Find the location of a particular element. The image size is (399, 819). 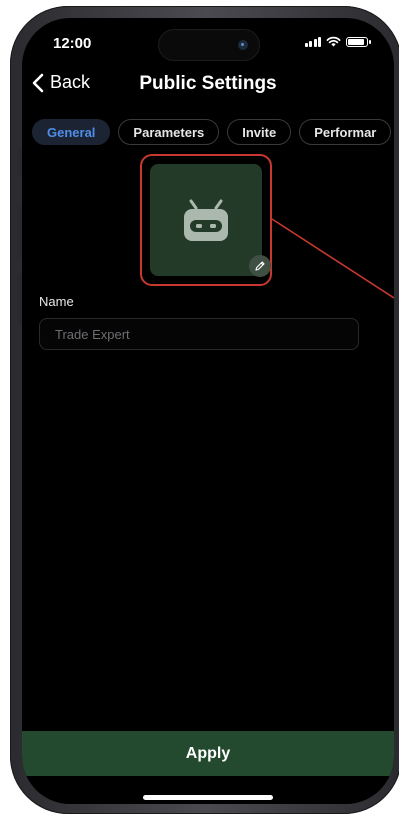

home-indicator is located at coordinates (208, 797).